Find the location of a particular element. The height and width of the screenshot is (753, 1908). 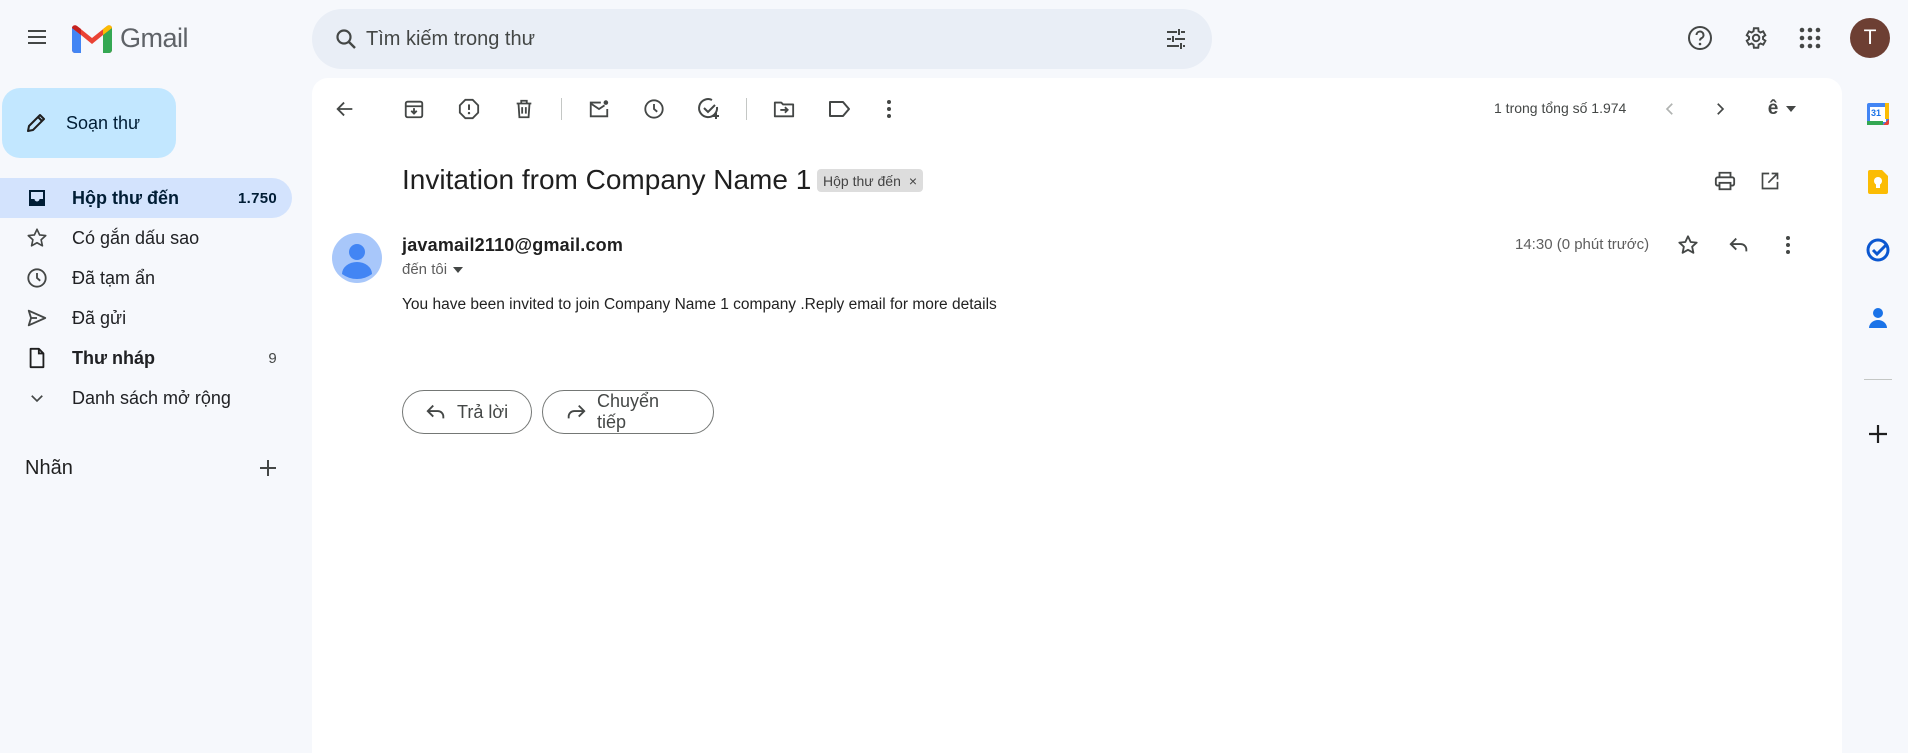

remove-label-button: × is located at coordinates (913, 181).